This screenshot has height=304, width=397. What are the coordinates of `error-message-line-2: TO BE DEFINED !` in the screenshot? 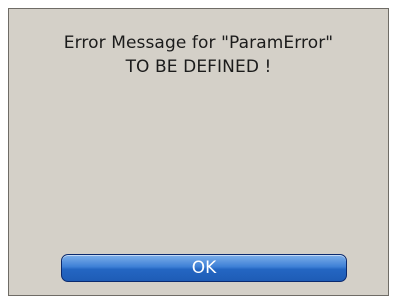 It's located at (198, 67).